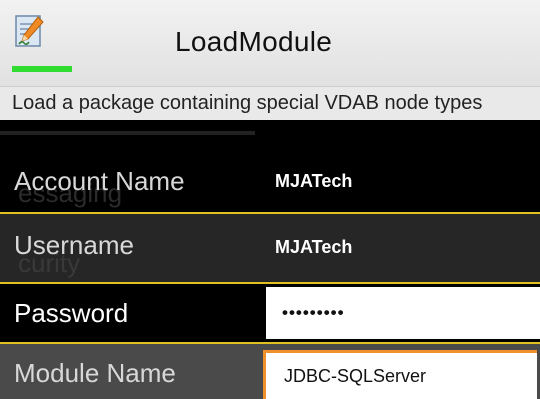 Image resolution: width=540 pixels, height=399 pixels. I want to click on module-name-input, so click(401, 376).